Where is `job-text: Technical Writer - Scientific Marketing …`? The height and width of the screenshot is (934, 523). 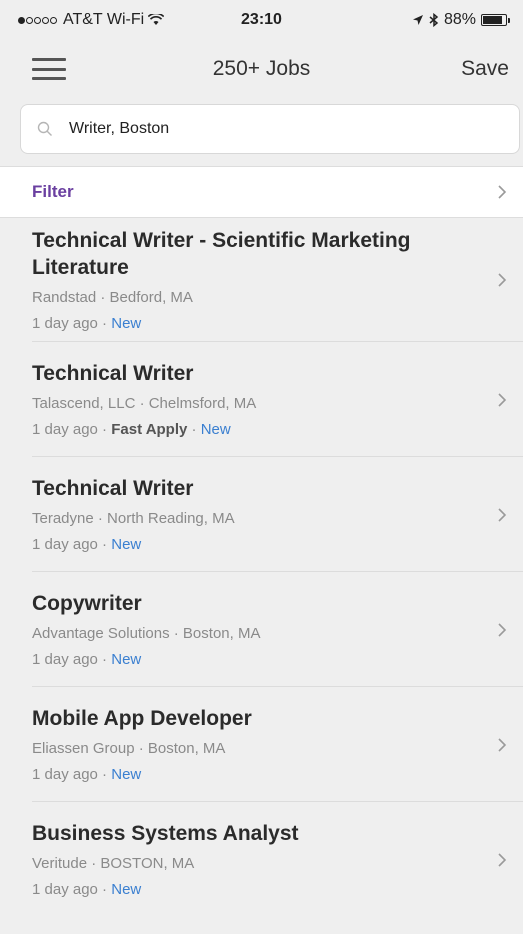 job-text: Technical Writer - Scientific Marketing … is located at coordinates (264, 280).